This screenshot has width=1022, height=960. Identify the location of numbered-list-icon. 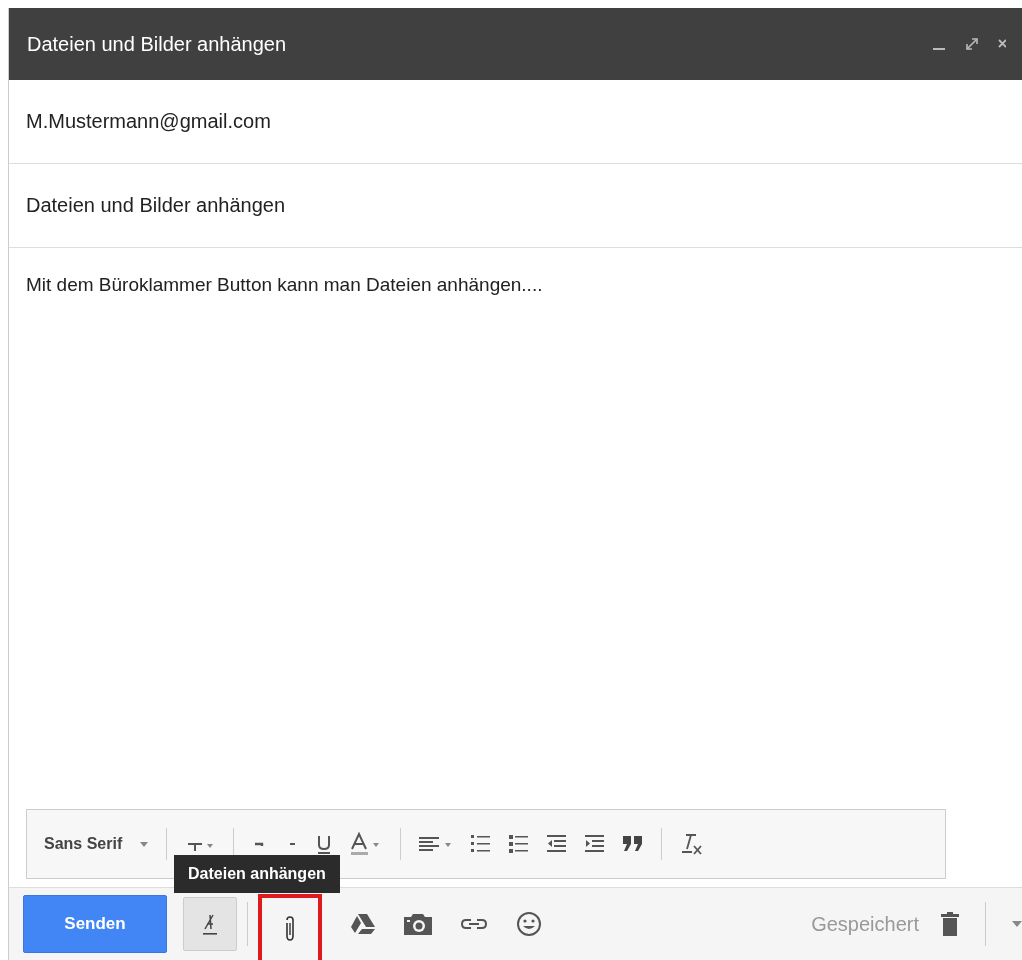
(481, 844).